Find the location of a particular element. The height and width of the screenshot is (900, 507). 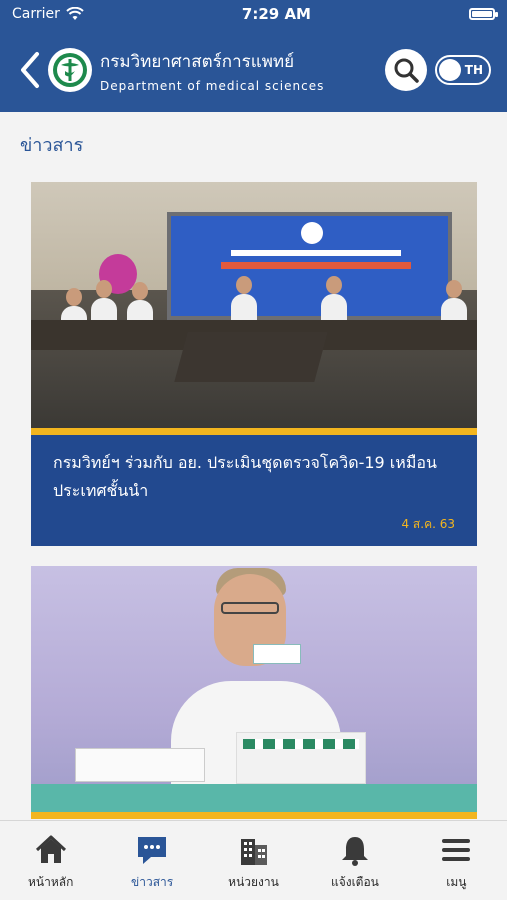

tab-notifications: แจ้งเตือน is located at coordinates (354, 860).